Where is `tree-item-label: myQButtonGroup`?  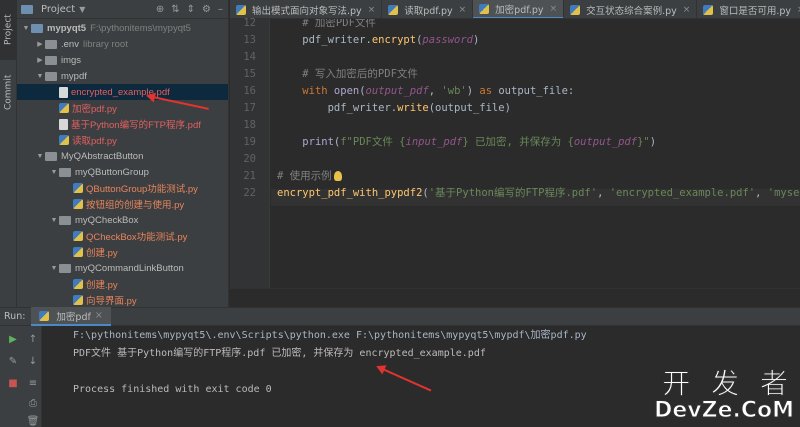
tree-item-label: myQButtonGroup is located at coordinates (112, 172).